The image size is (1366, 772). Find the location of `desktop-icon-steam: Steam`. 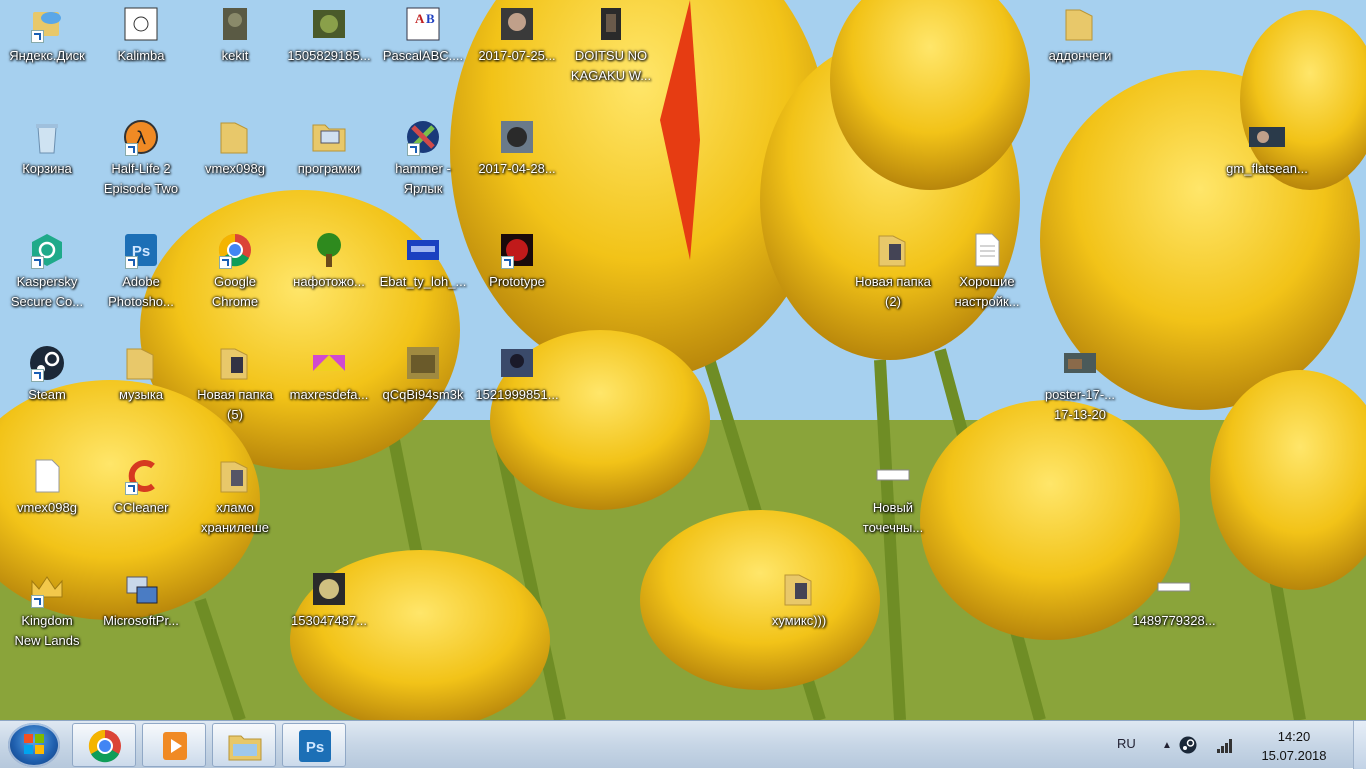

desktop-icon-steam: Steam is located at coordinates (47, 389).